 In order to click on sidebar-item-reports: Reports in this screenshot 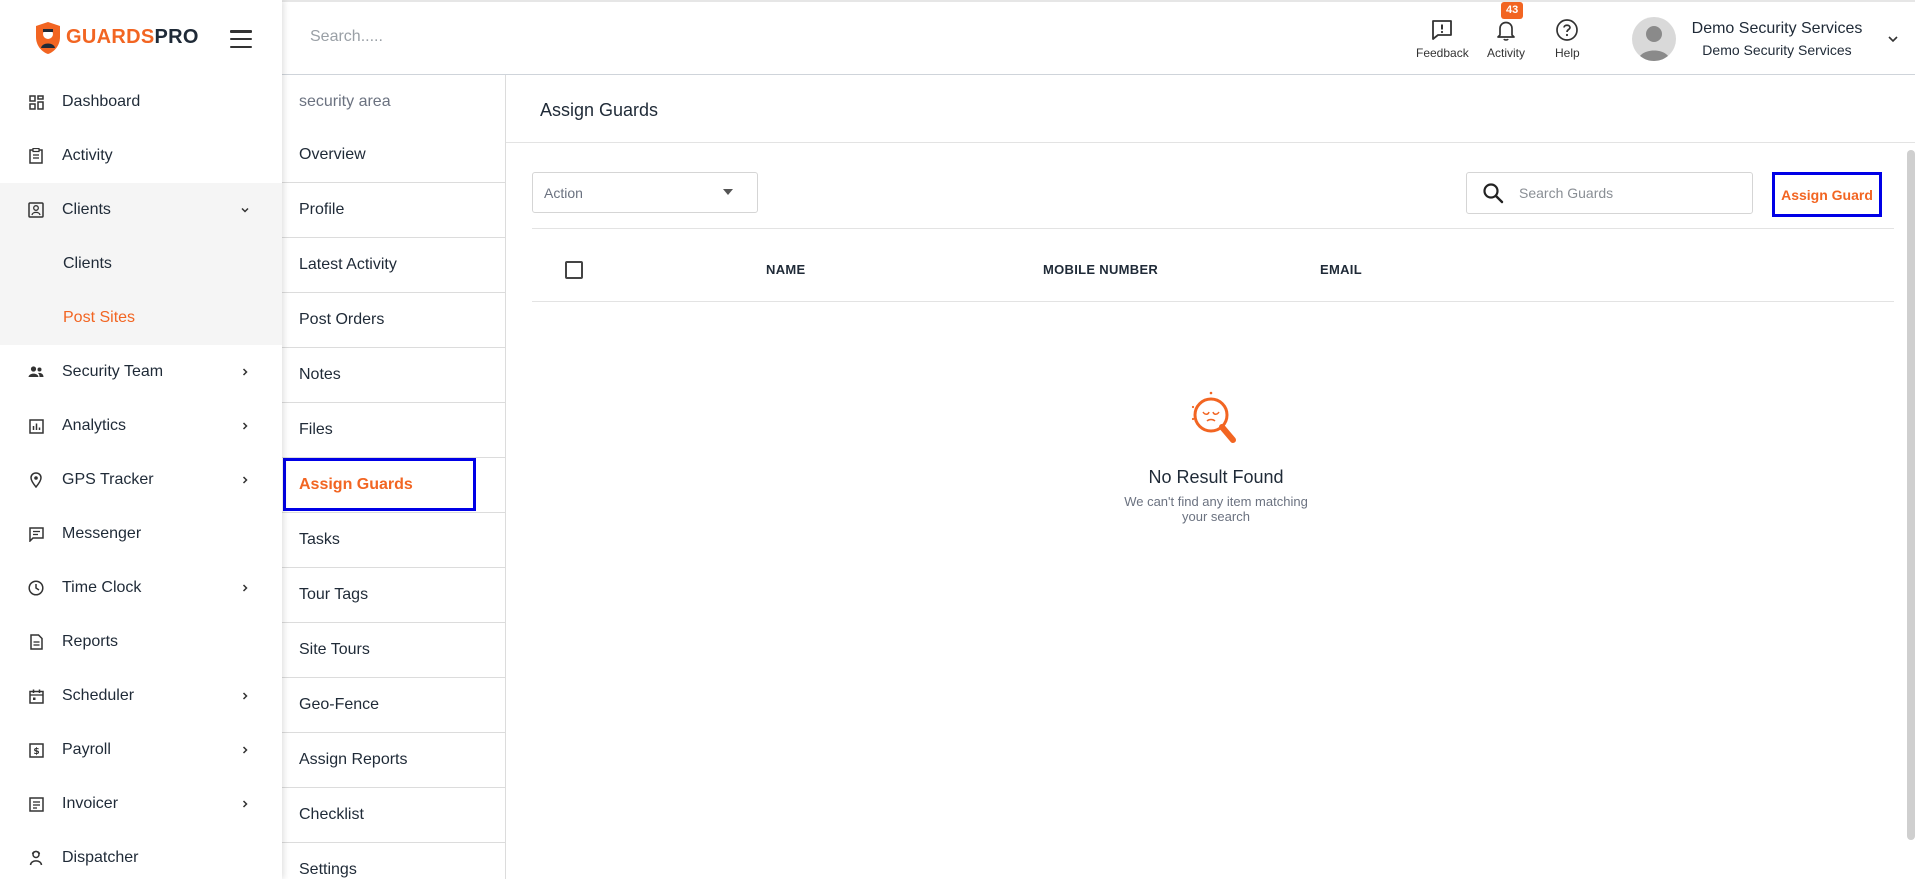, I will do `click(141, 642)`.